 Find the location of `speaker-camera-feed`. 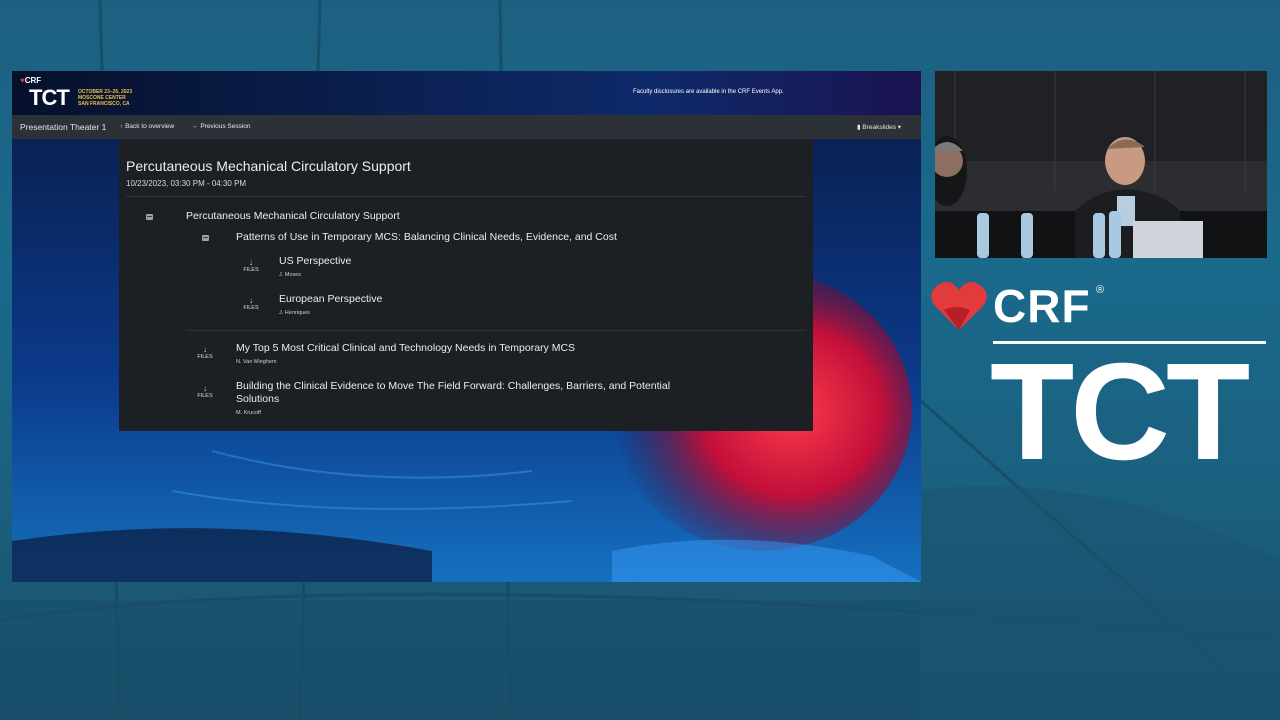

speaker-camera-feed is located at coordinates (1101, 164).